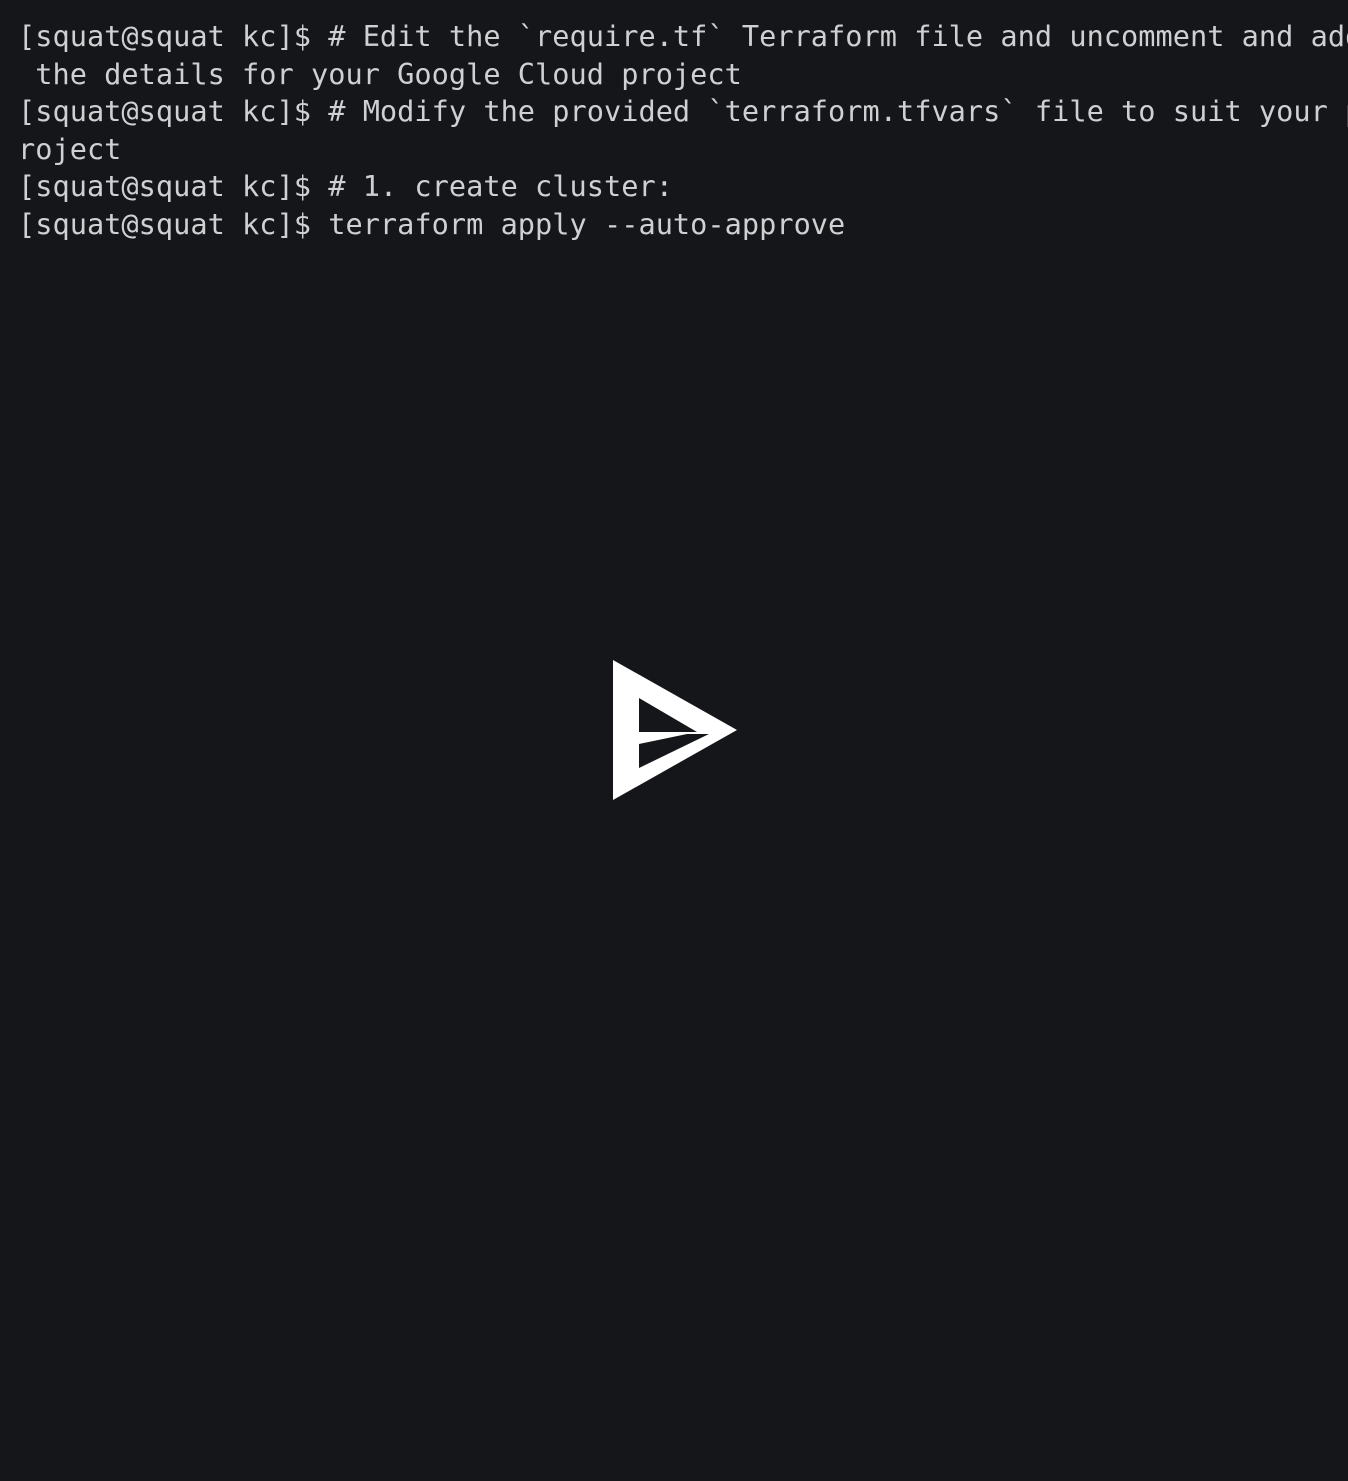 Image resolution: width=1348 pixels, height=1481 pixels. I want to click on asciinema-play-icon, so click(675, 730).